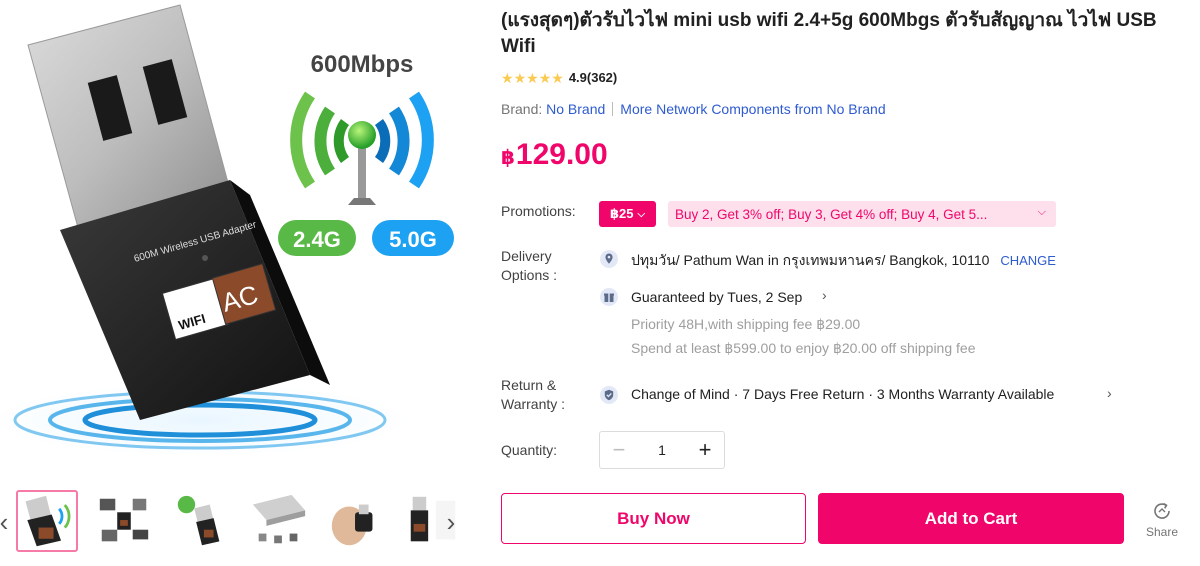 The width and height of the screenshot is (1200, 566). What do you see at coordinates (317, 239) in the screenshot?
I see `band-a-label: 2.4G` at bounding box center [317, 239].